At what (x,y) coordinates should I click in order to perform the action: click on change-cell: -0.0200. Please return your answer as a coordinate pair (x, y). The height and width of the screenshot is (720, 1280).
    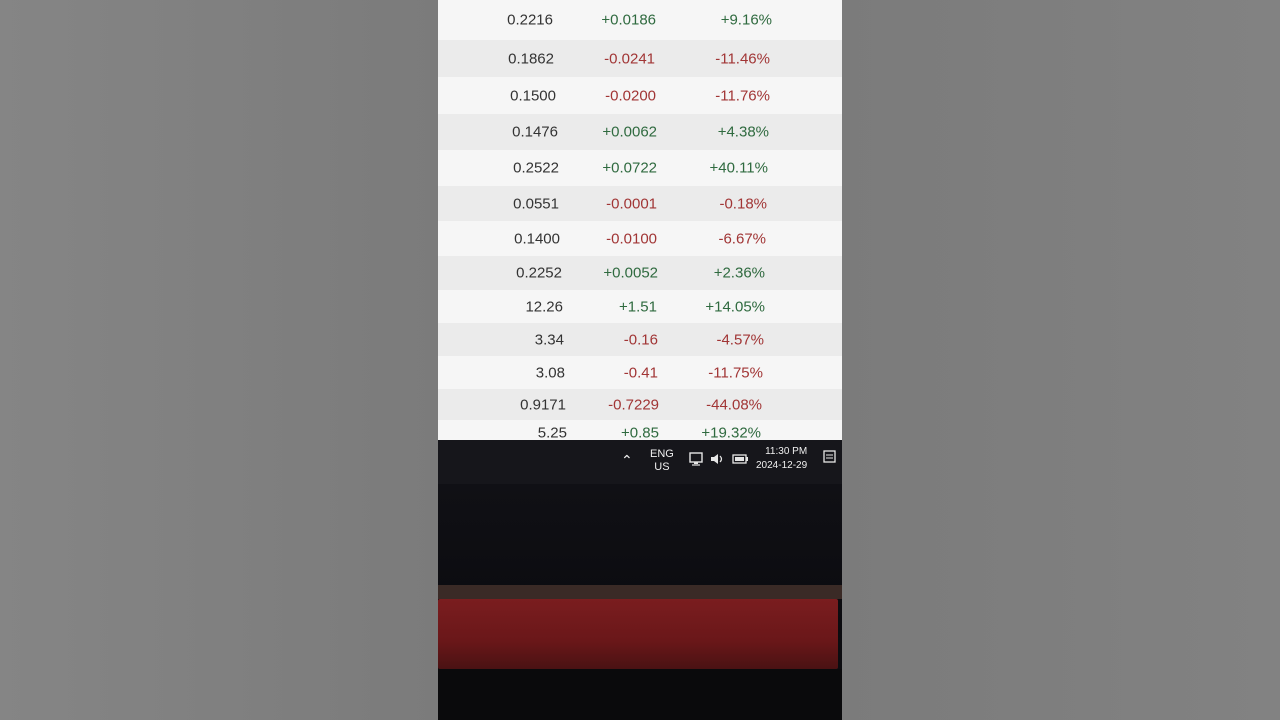
    Looking at the image, I should click on (630, 95).